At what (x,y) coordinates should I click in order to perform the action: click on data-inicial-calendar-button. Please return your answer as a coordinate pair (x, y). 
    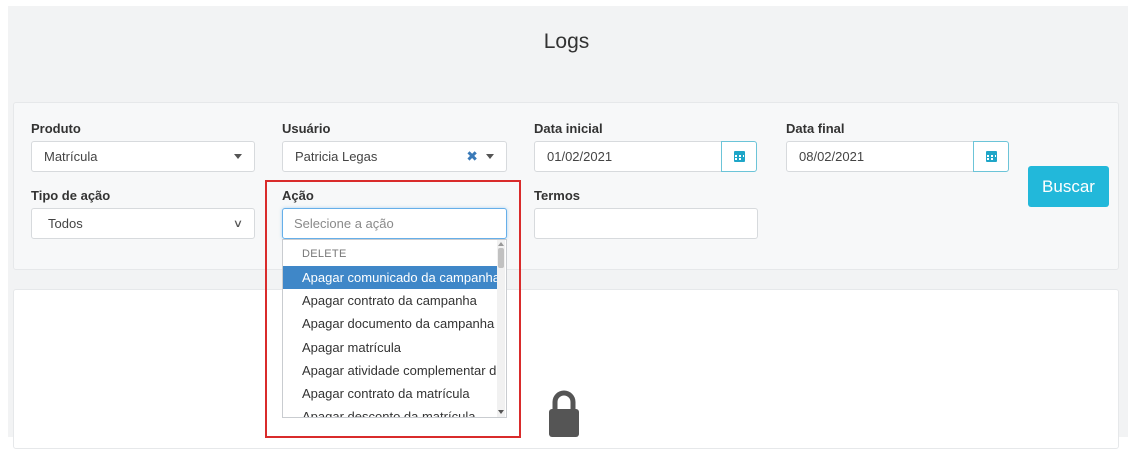
    Looking at the image, I should click on (739, 156).